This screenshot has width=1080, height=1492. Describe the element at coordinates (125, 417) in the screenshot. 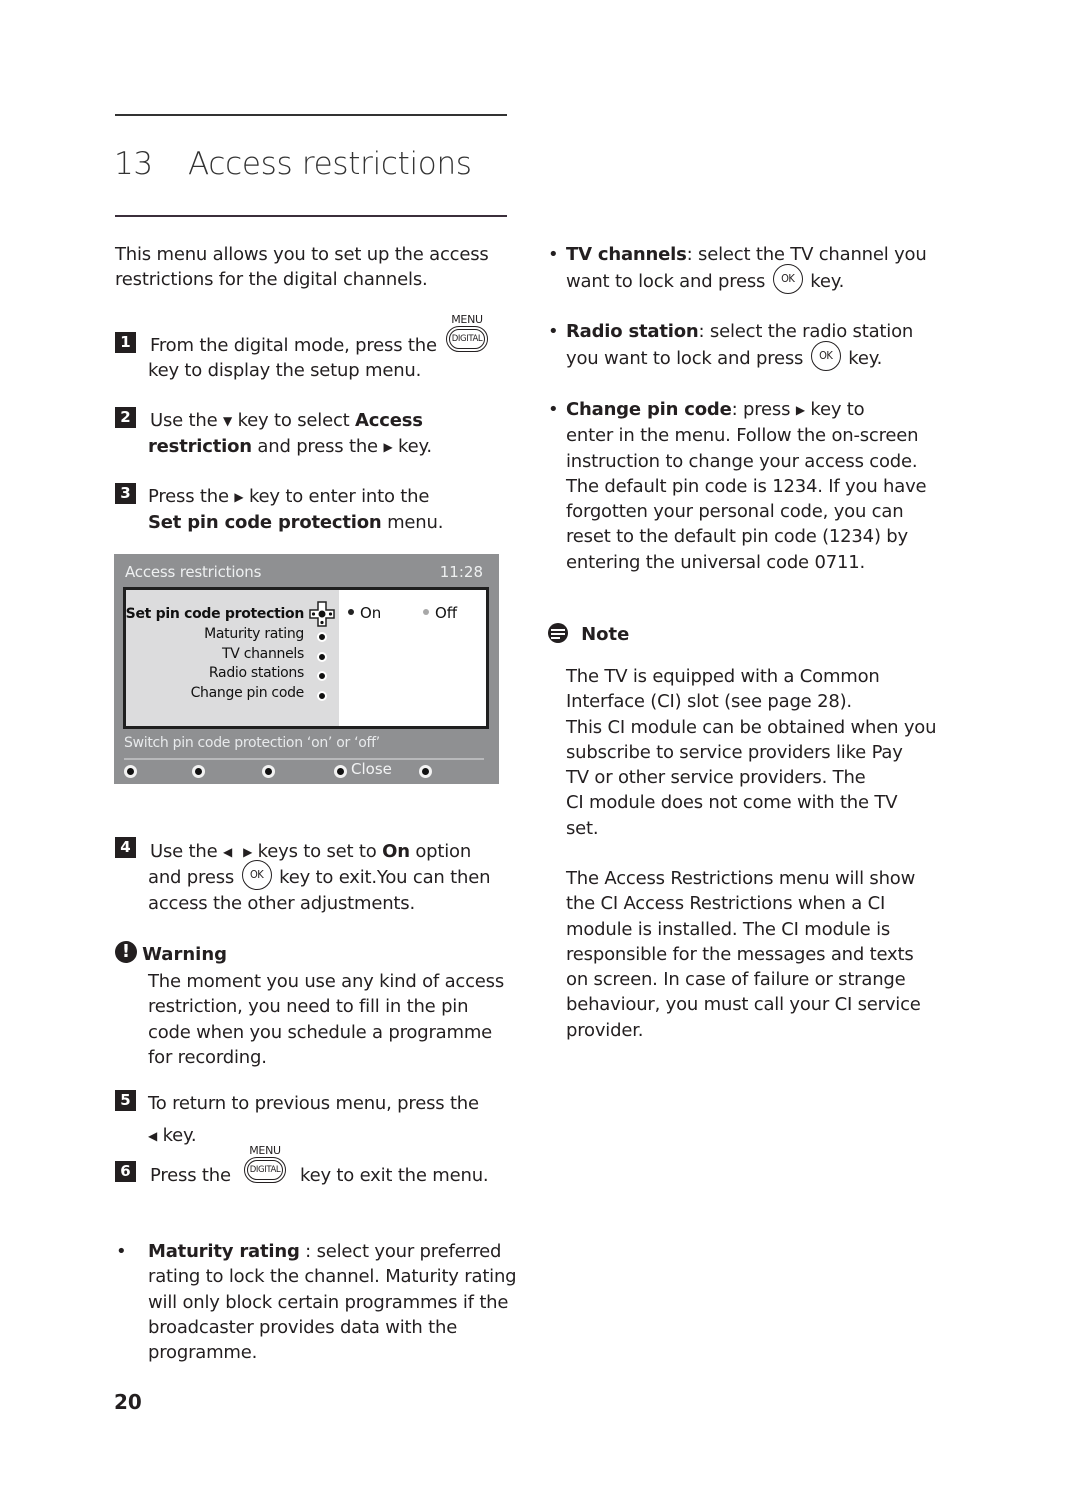

I see `step-number: 2` at that location.